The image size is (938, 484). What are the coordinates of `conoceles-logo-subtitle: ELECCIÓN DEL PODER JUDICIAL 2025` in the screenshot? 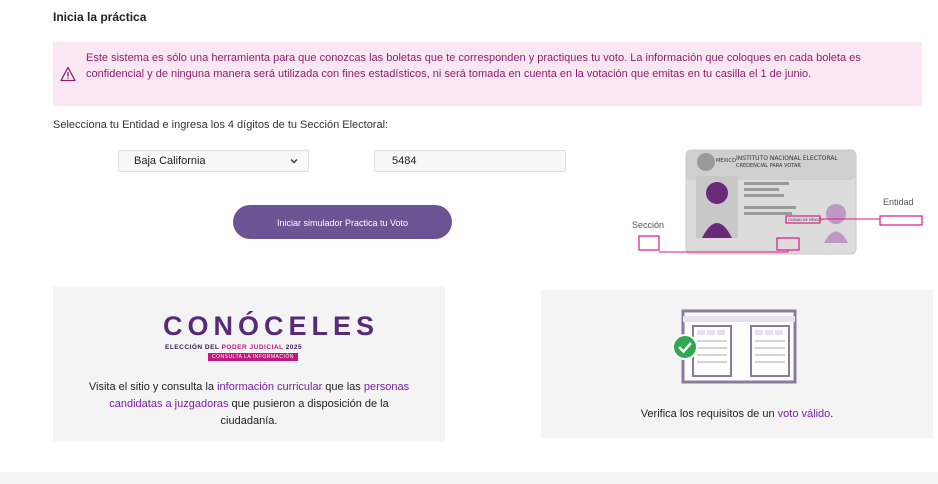 It's located at (234, 347).